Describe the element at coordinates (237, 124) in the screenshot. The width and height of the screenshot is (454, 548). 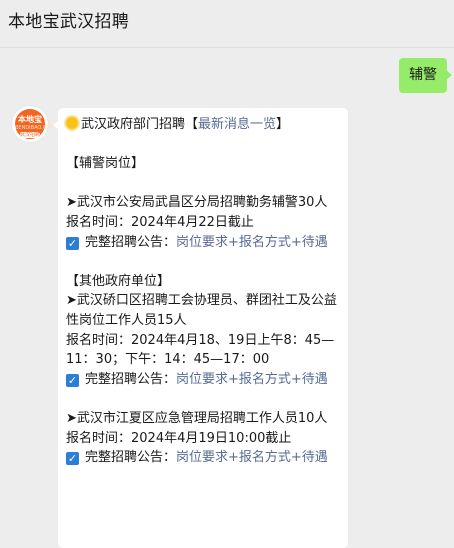
I see `latest-news-link: 最新消息一览` at that location.